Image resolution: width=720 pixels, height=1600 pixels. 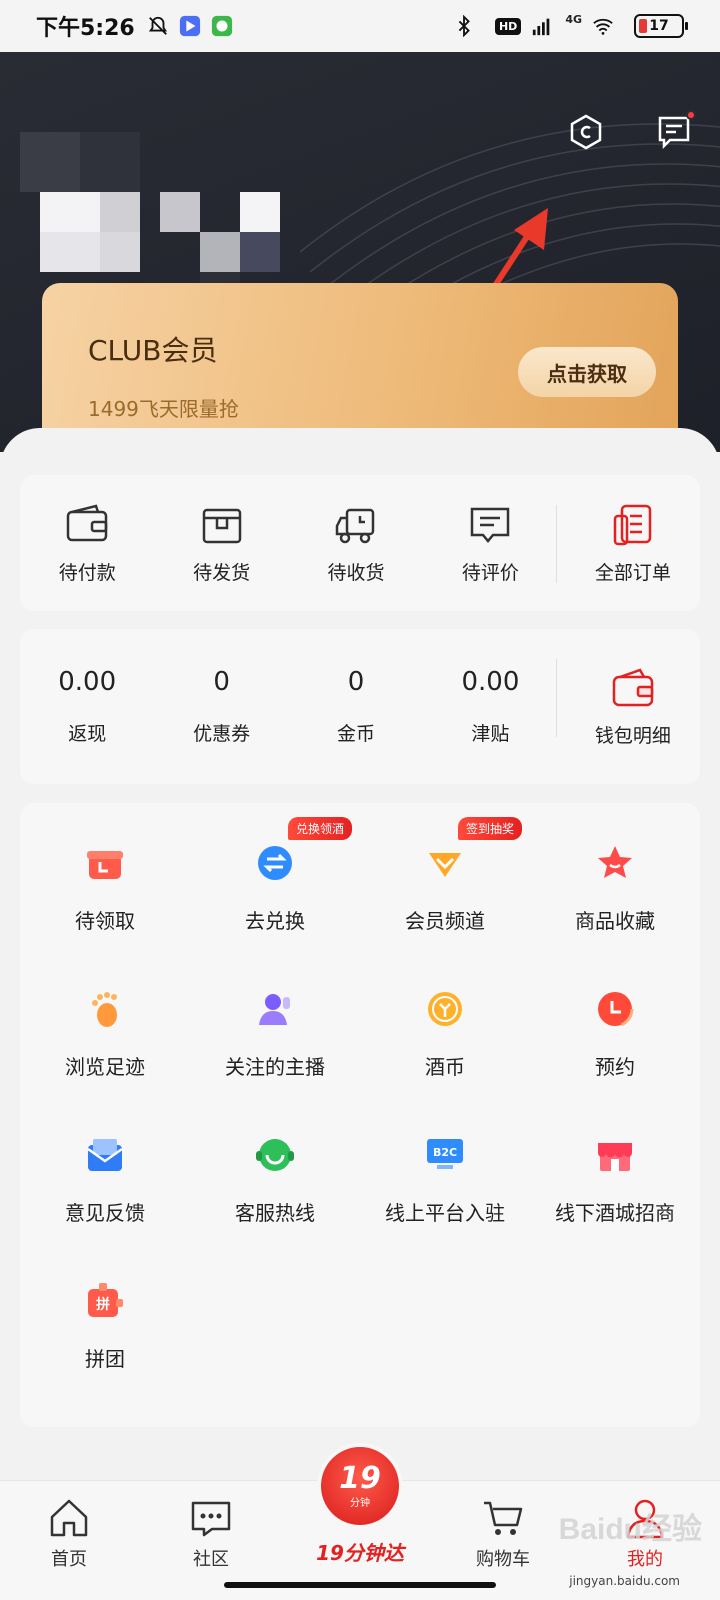 I want to click on exchange-icon, so click(x=275, y=863).